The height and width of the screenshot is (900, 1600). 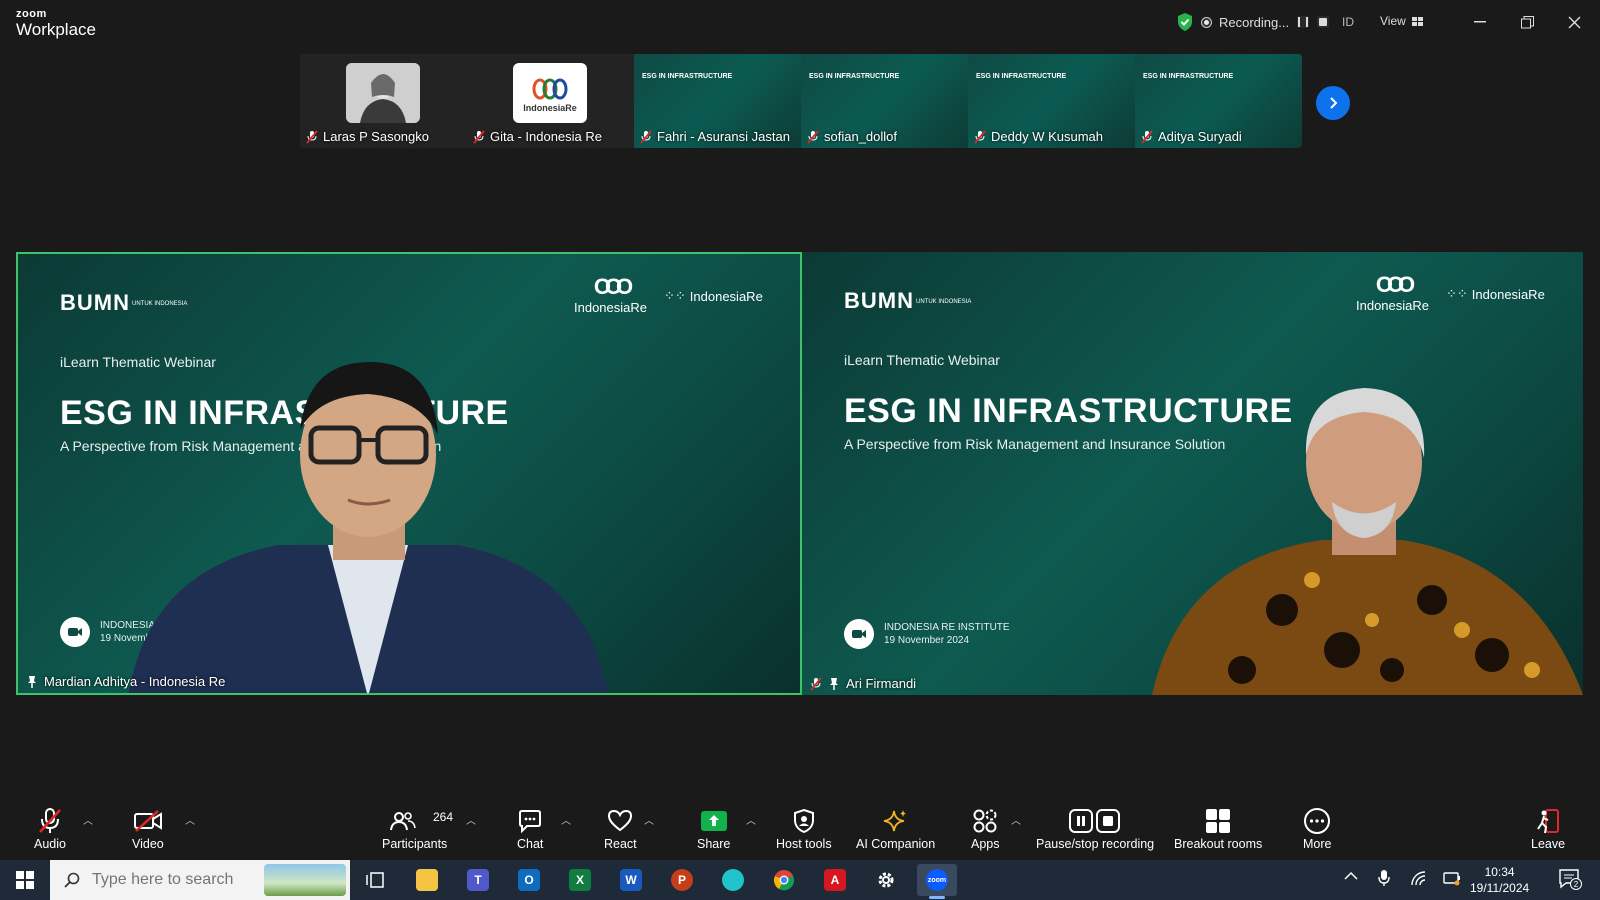 What do you see at coordinates (471, 819) in the screenshot?
I see `participants-options-caret: ︿` at bounding box center [471, 819].